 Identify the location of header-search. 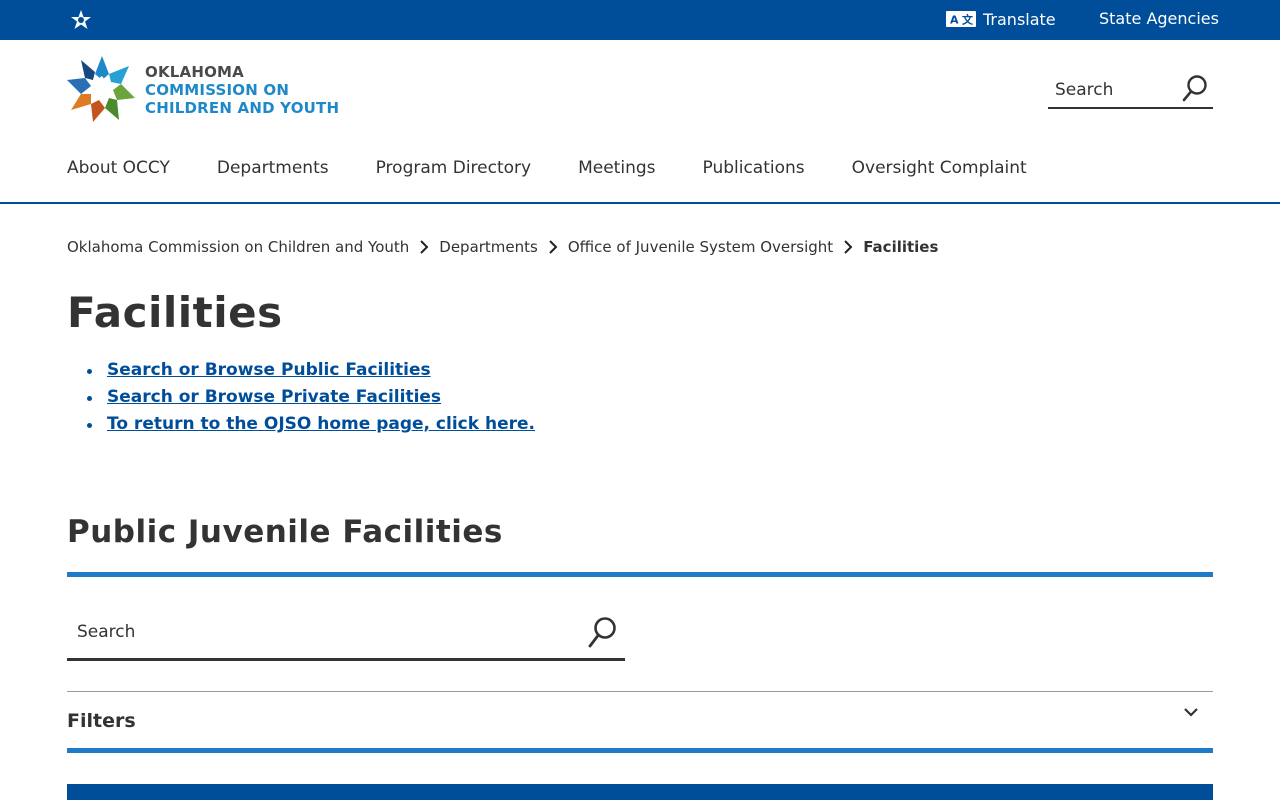
(1130, 90).